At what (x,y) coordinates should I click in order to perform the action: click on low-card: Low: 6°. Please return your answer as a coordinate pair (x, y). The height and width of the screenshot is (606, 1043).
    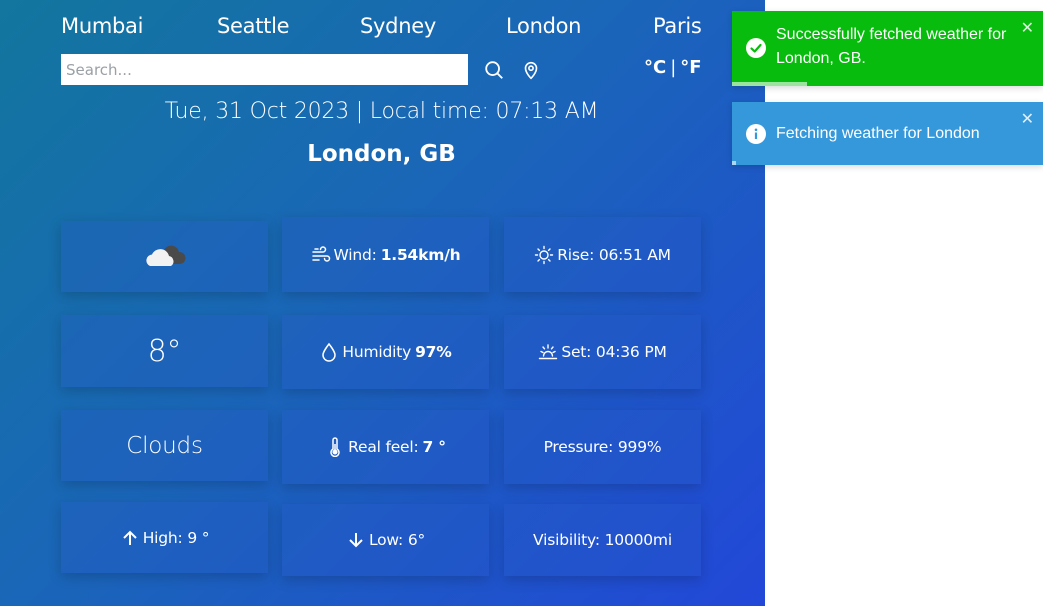
    Looking at the image, I should click on (385, 540).